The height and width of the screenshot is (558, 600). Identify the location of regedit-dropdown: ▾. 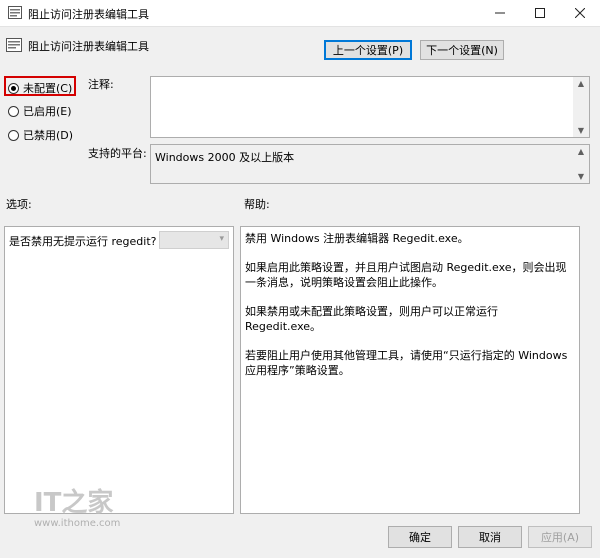
(194, 240).